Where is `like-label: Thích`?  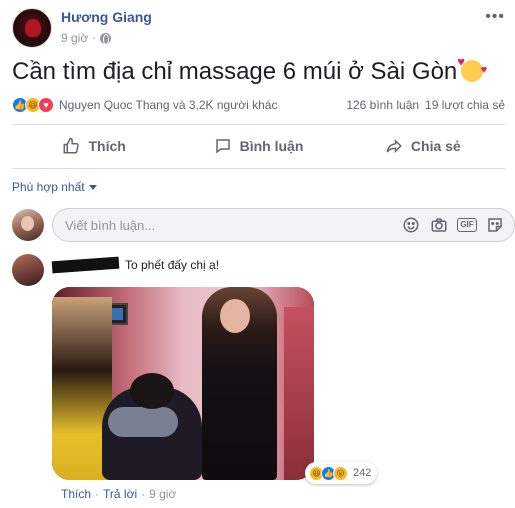 like-label: Thích is located at coordinates (107, 146).